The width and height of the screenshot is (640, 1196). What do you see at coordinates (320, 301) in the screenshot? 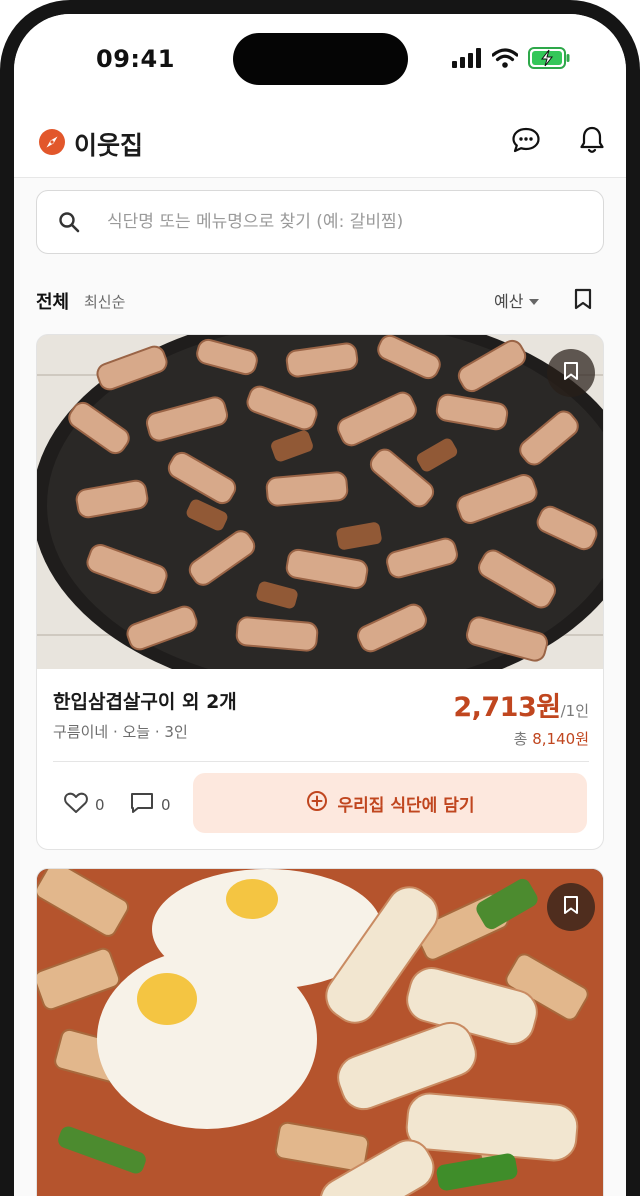
I see `filter-row: 전체 최신순 예산` at bounding box center [320, 301].